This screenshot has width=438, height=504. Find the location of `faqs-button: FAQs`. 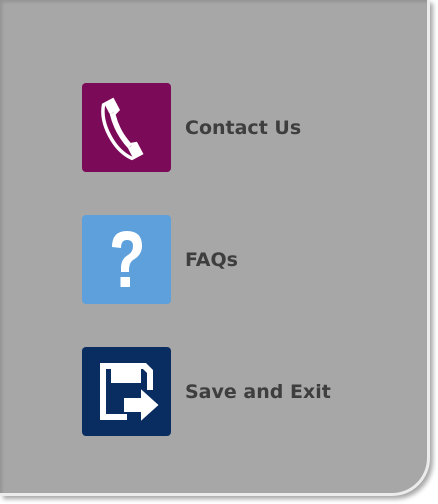

faqs-button: FAQs is located at coordinates (160, 259).